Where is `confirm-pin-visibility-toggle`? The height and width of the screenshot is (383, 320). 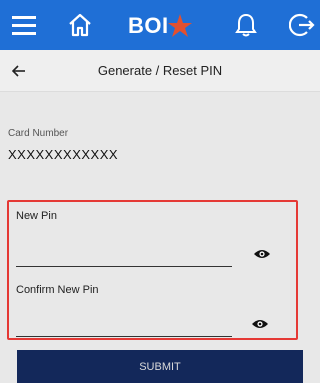 confirm-pin-visibility-toggle is located at coordinates (260, 324).